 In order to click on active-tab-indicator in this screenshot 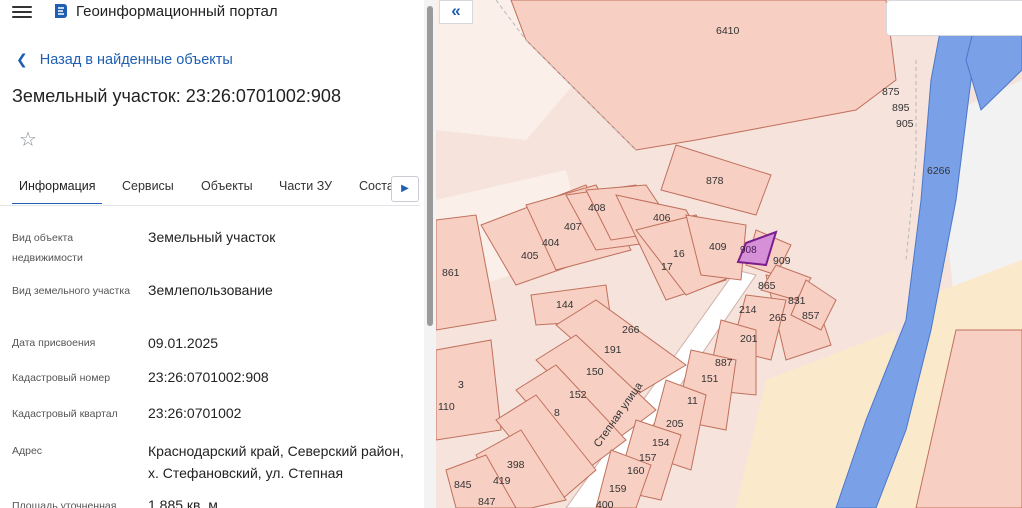, I will do `click(57, 203)`.